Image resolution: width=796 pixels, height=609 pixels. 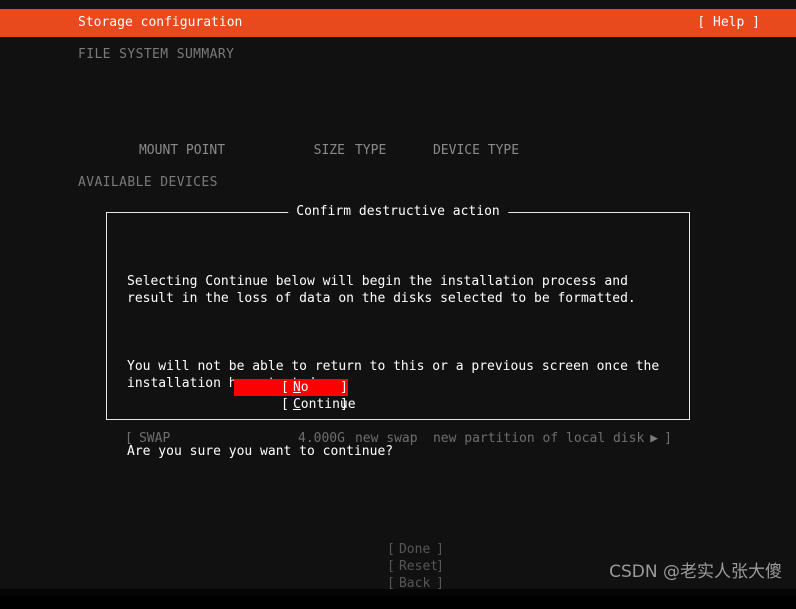 I want to click on help-button: [ Help ], so click(x=728, y=23).